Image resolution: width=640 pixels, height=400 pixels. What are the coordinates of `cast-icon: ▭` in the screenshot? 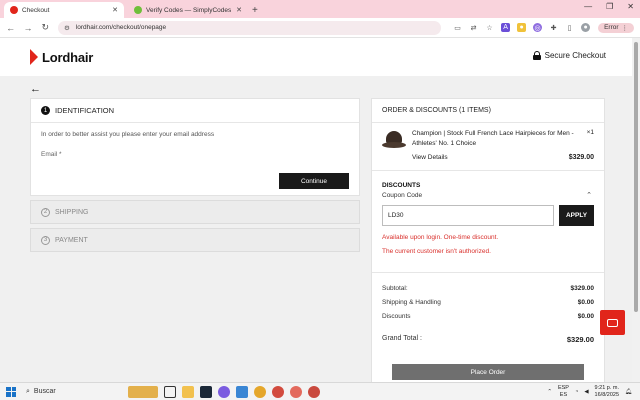 It's located at (457, 27).